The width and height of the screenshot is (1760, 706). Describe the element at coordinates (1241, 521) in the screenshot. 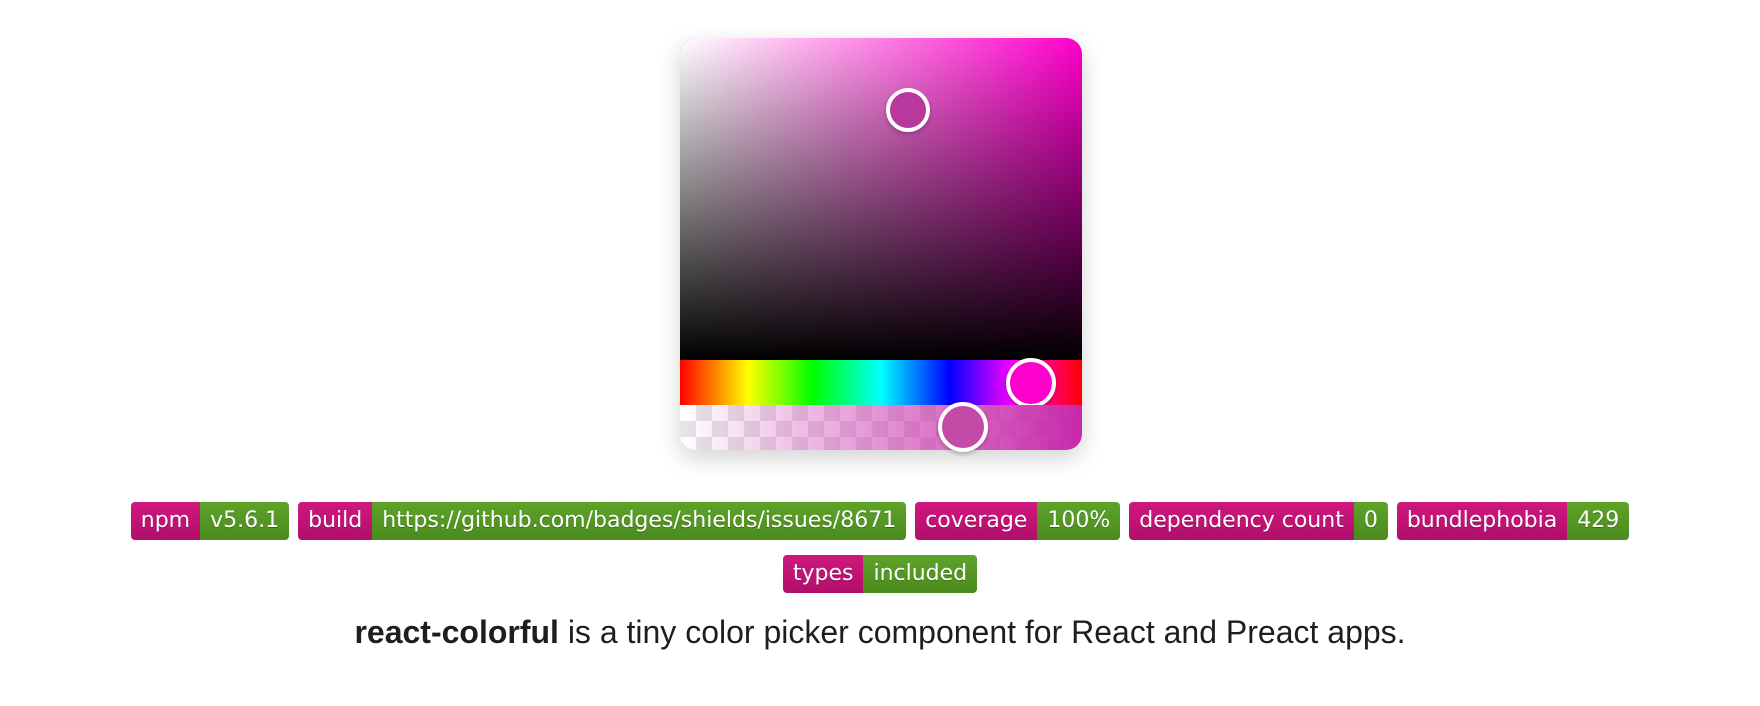

I see `badge-label: dependency count` at that location.